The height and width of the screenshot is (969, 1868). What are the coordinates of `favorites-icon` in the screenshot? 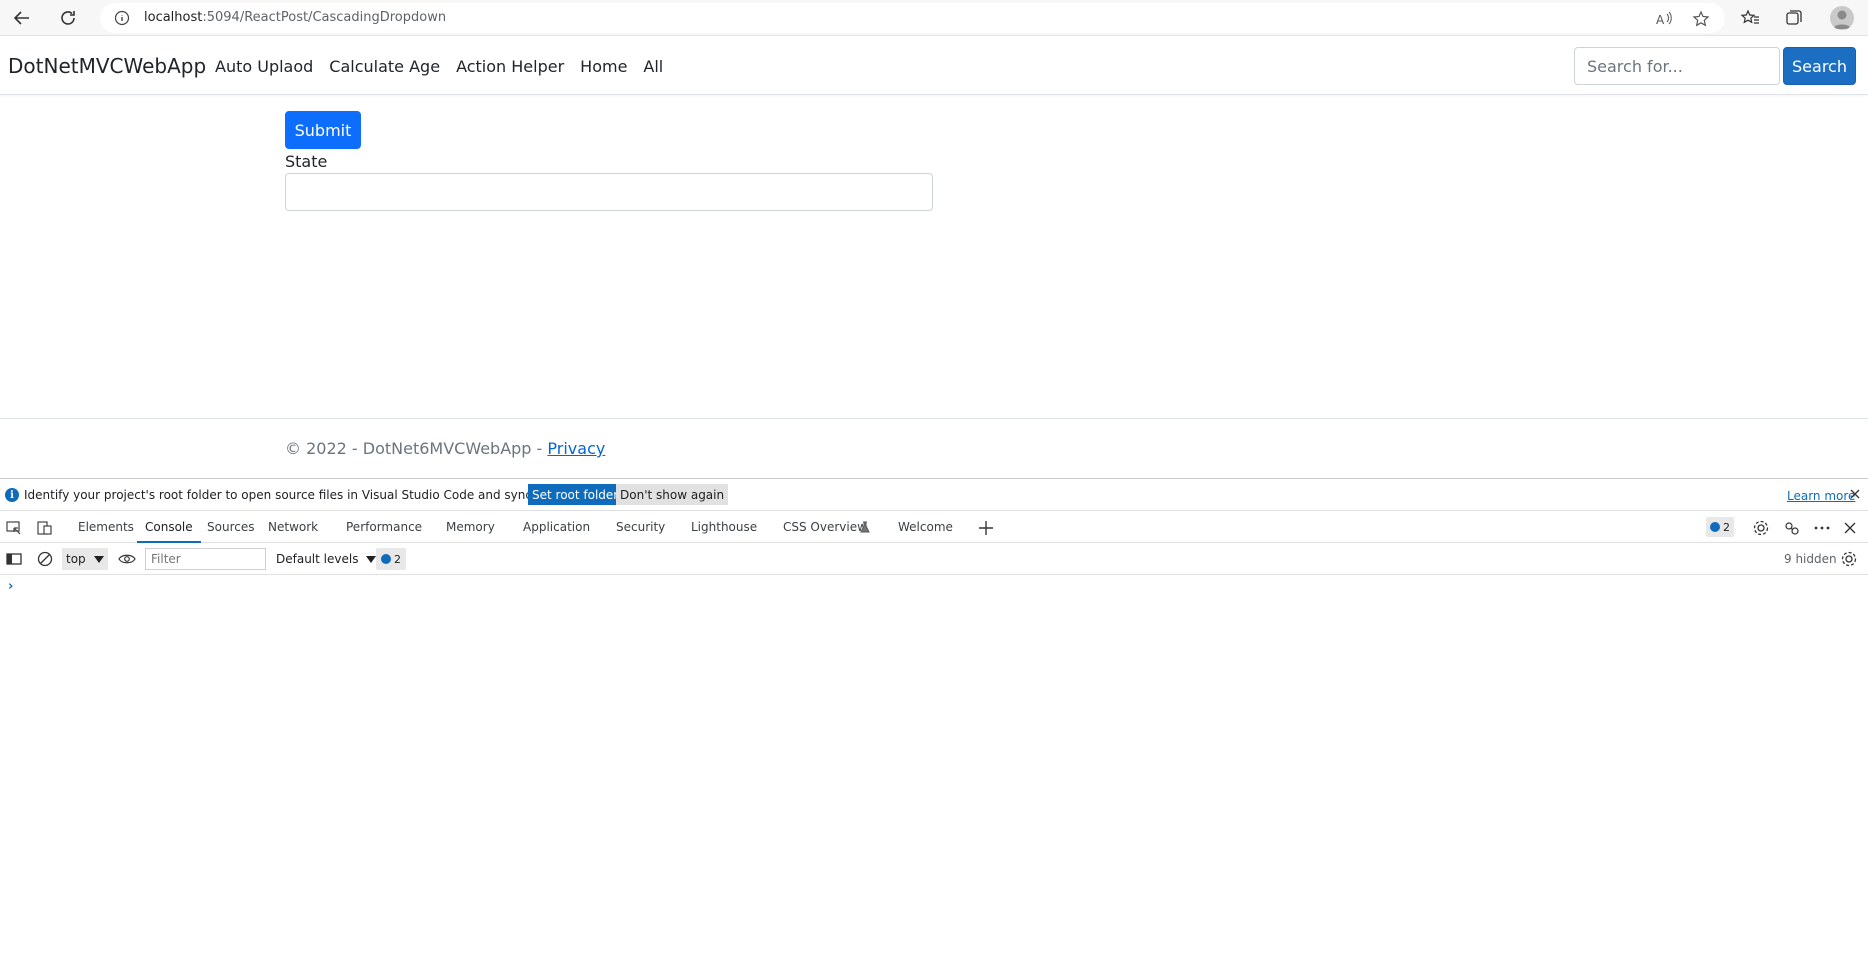 It's located at (1749, 16).